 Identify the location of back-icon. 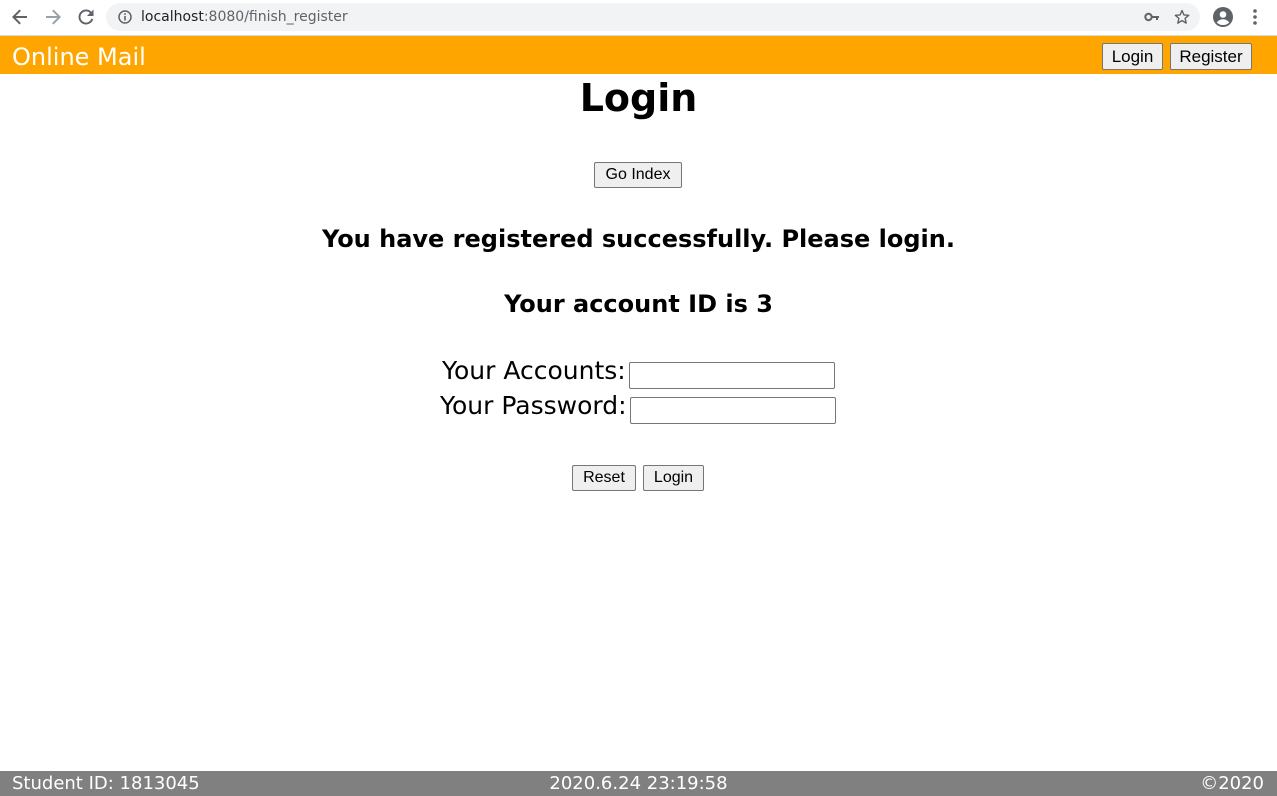
(20, 17).